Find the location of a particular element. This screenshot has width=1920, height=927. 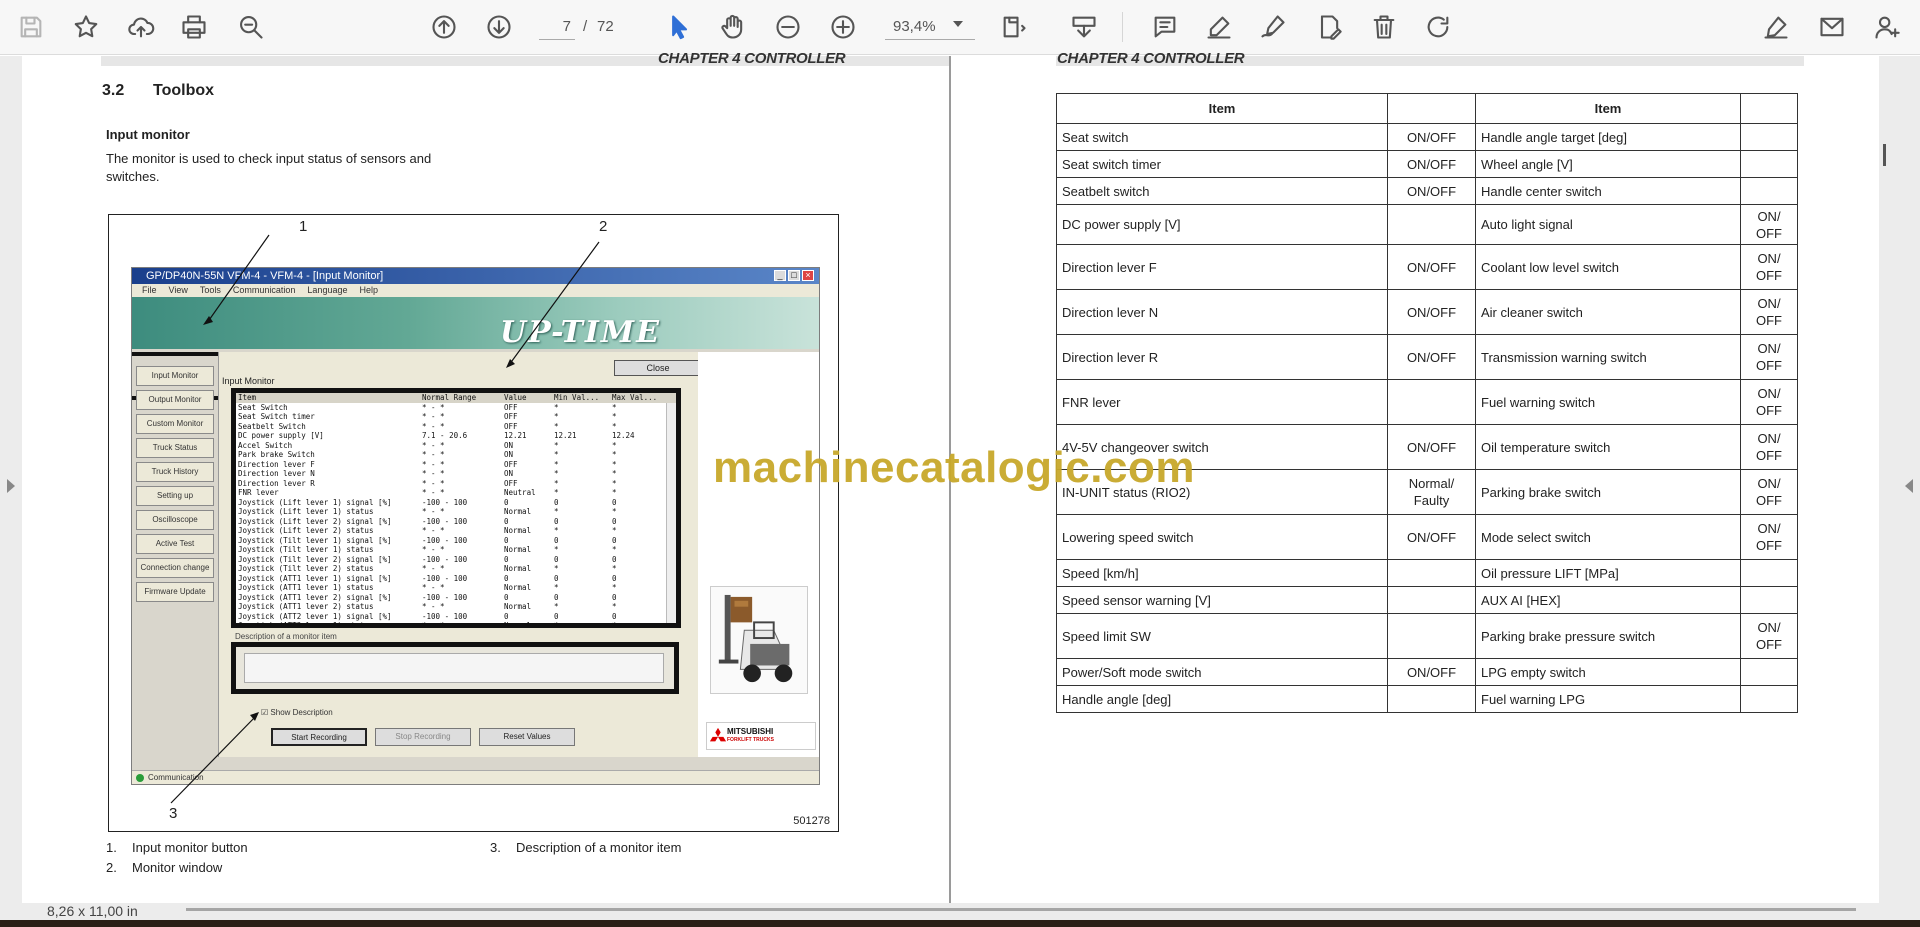

rotate-icon is located at coordinates (1438, 27).